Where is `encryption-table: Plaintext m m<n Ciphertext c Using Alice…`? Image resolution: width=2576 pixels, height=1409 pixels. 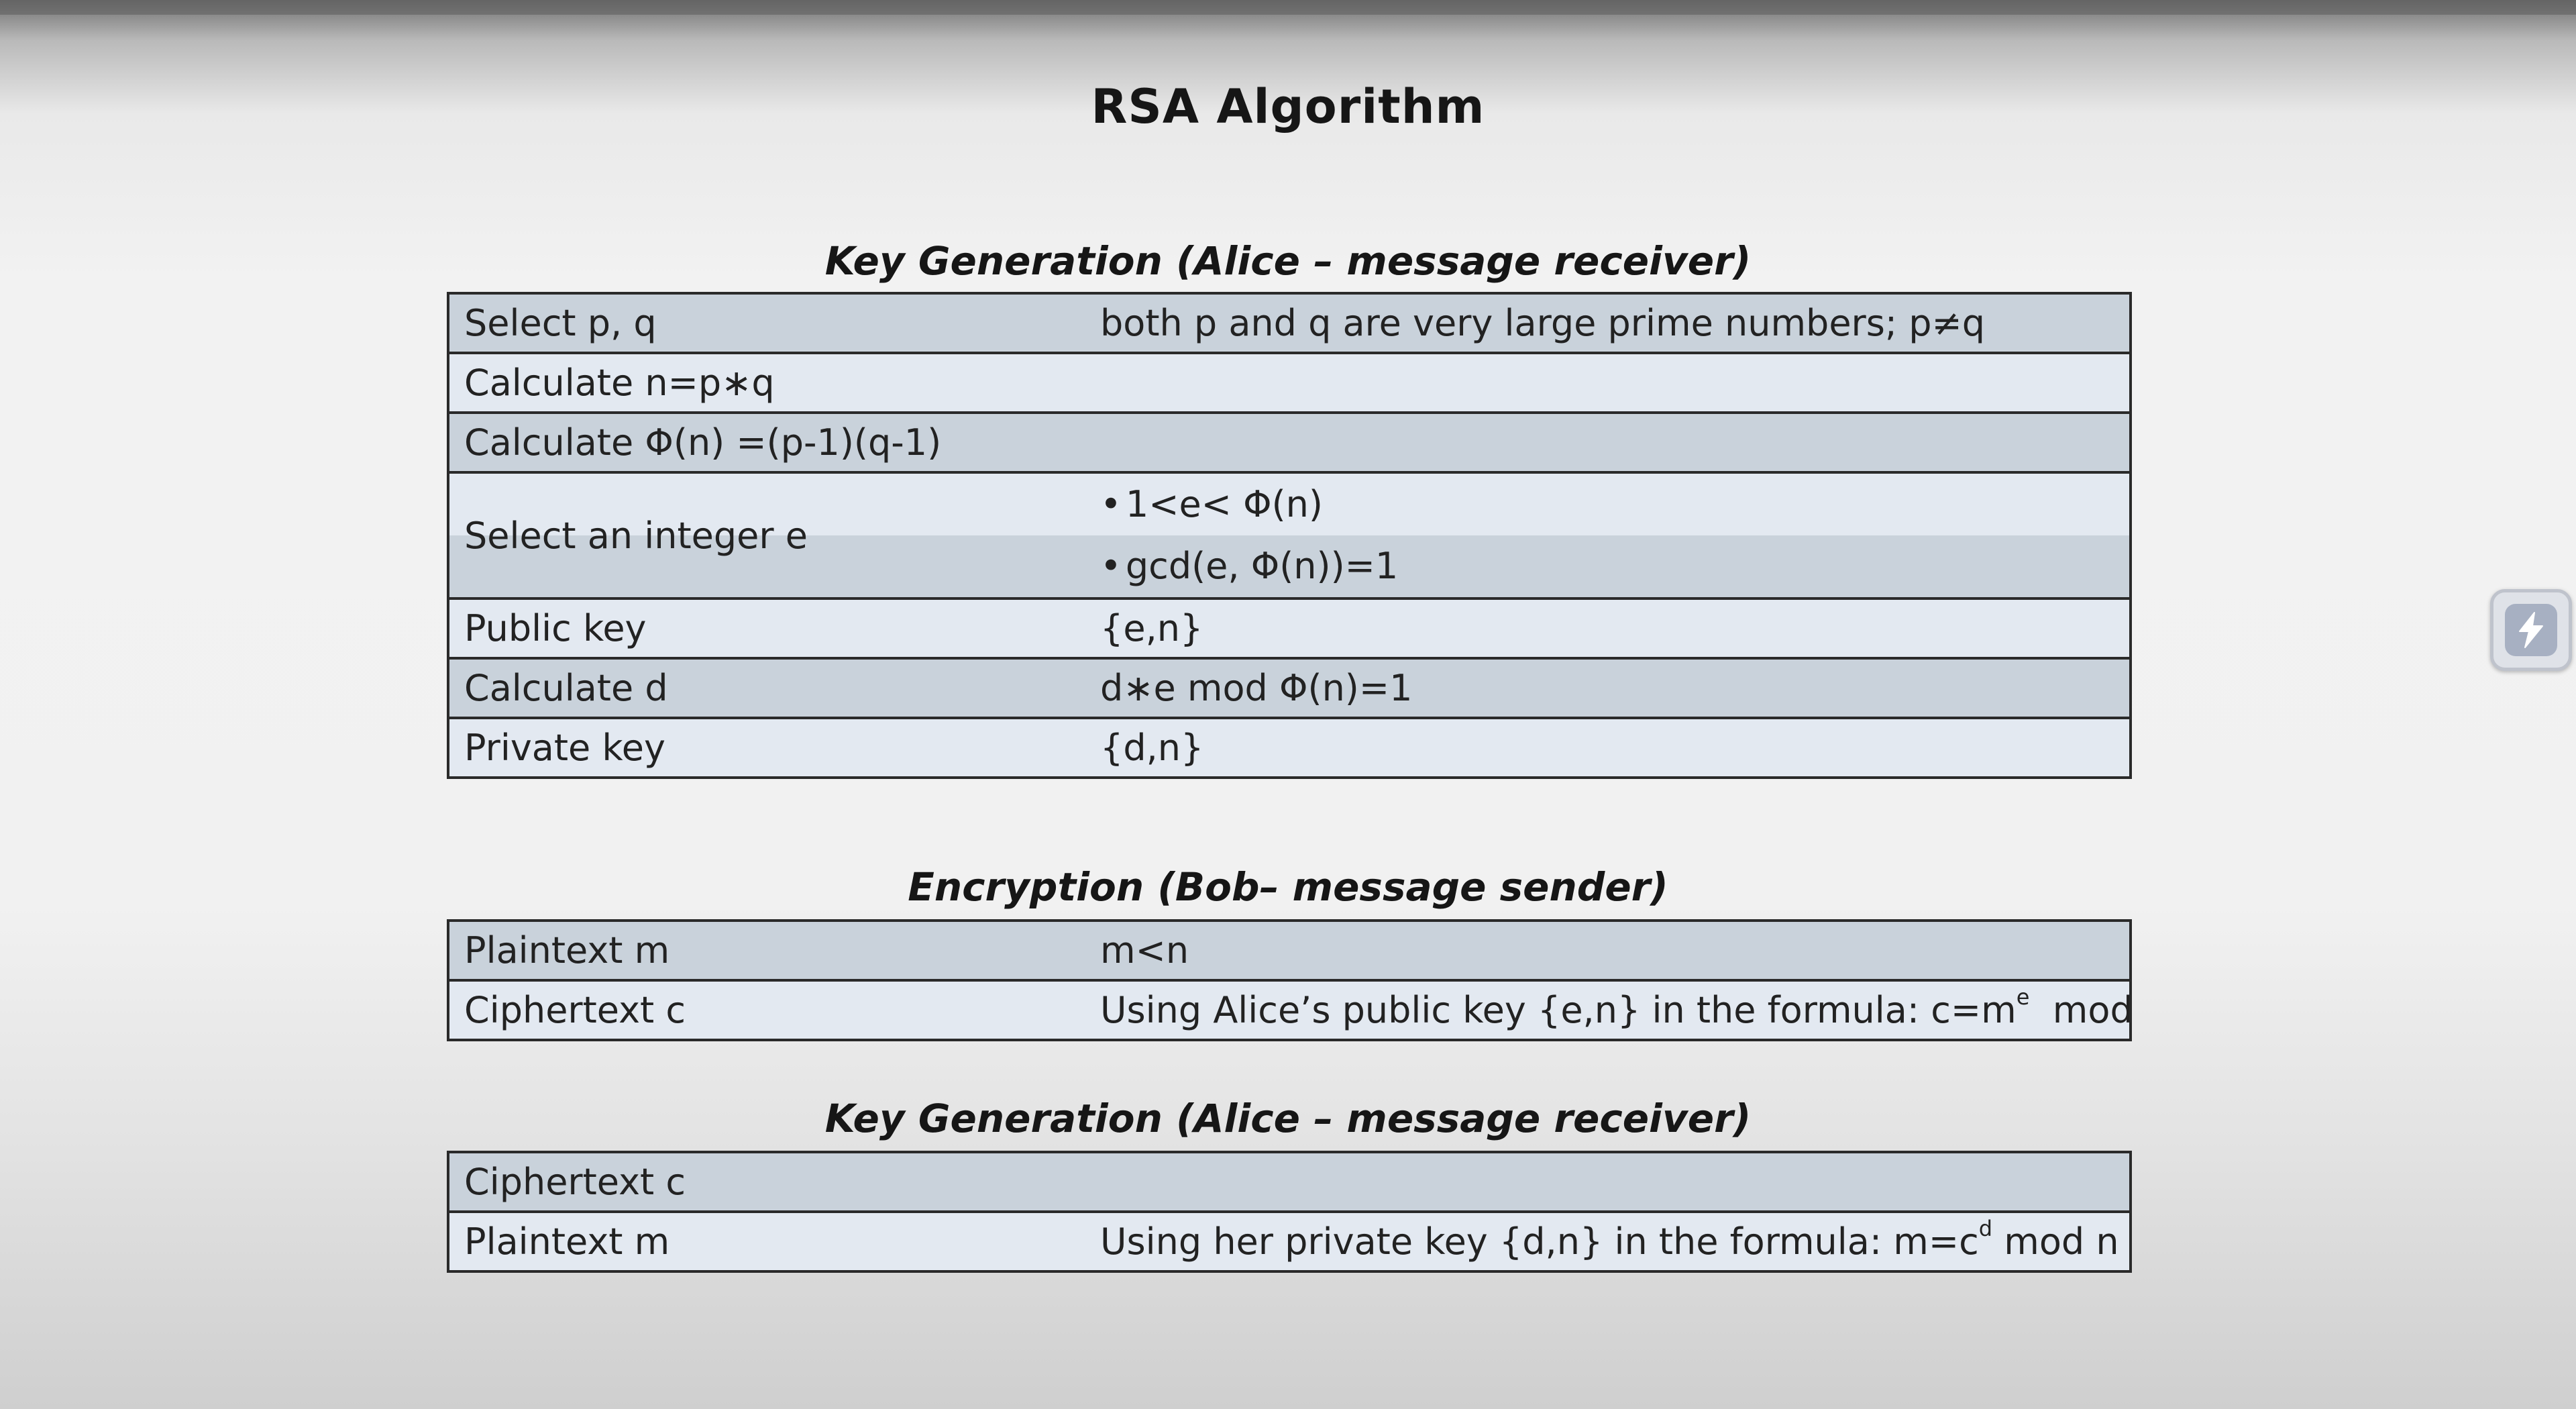 encryption-table: Plaintext m m<n Ciphertext c Using Alice… is located at coordinates (1289, 980).